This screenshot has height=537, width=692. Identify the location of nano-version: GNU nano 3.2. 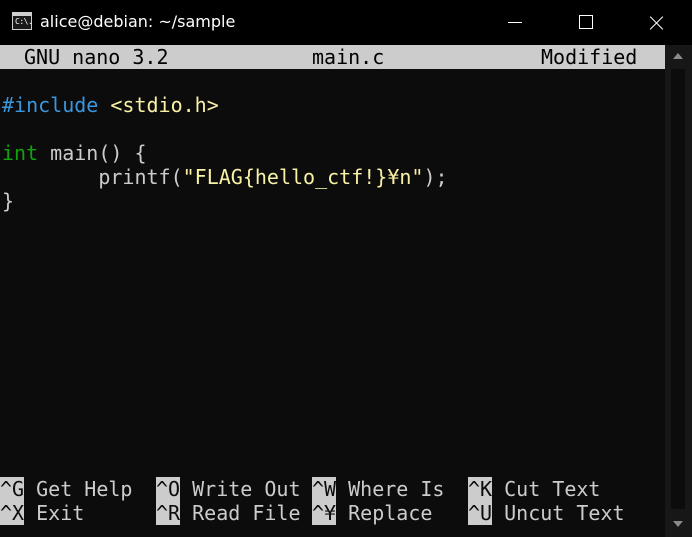
(96, 57).